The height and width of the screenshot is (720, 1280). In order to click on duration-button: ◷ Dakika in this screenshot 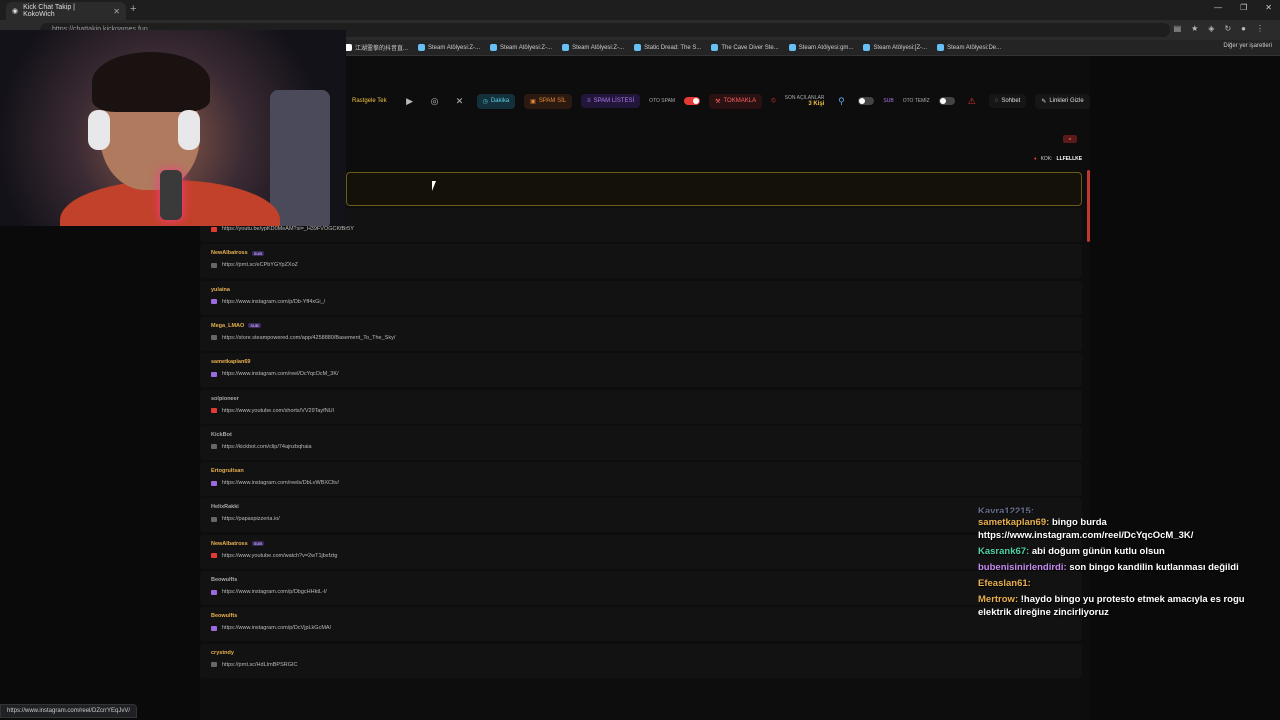, I will do `click(496, 101)`.